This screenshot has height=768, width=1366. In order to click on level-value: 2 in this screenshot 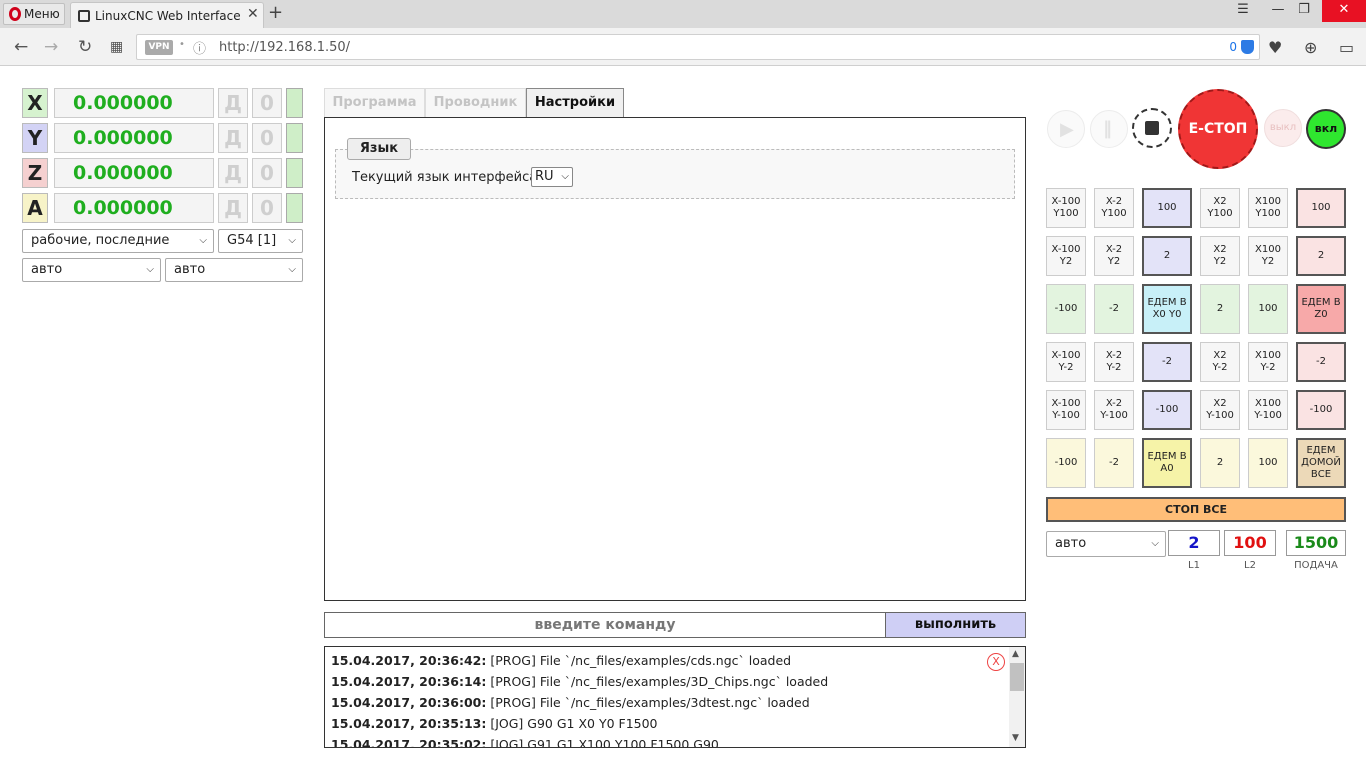, I will do `click(1194, 543)`.